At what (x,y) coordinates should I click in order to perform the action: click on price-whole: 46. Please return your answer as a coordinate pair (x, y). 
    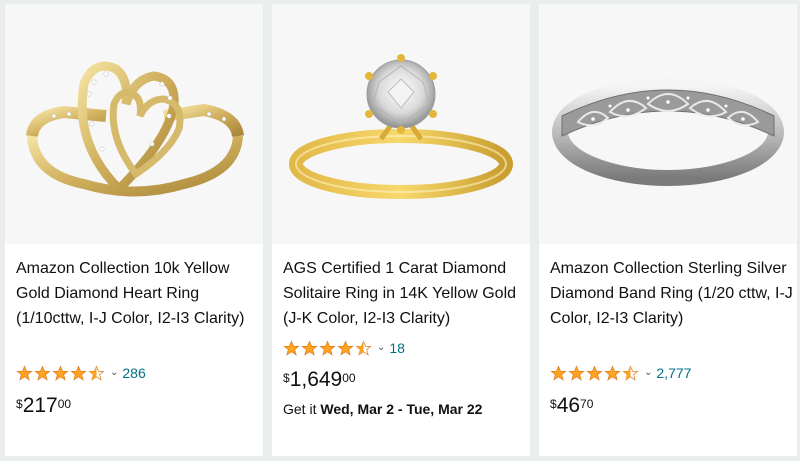
    Looking at the image, I should click on (568, 405).